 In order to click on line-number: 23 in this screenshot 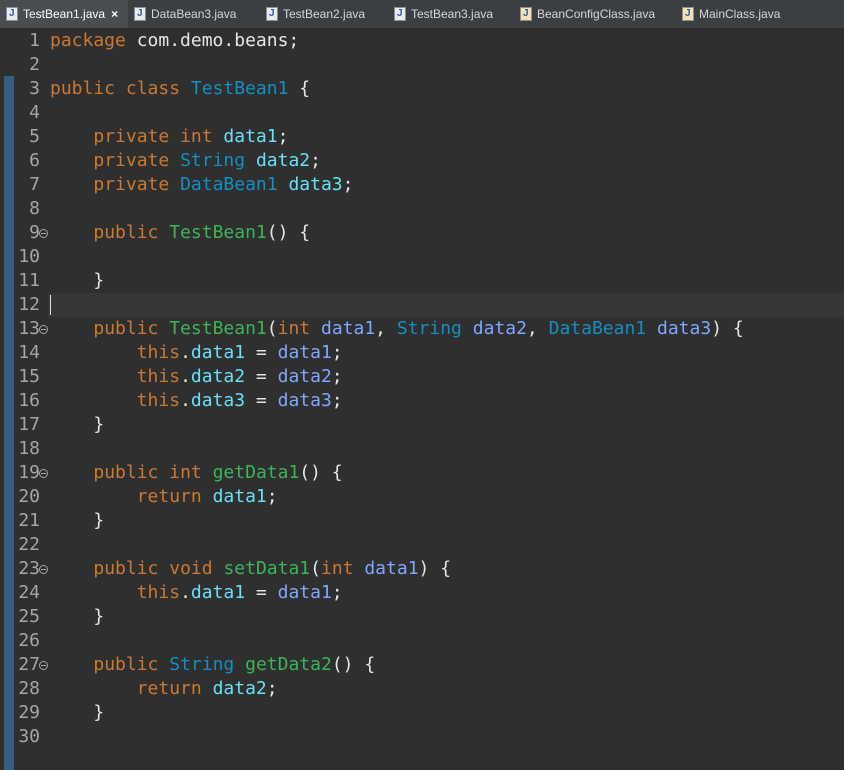, I will do `click(29, 568)`.